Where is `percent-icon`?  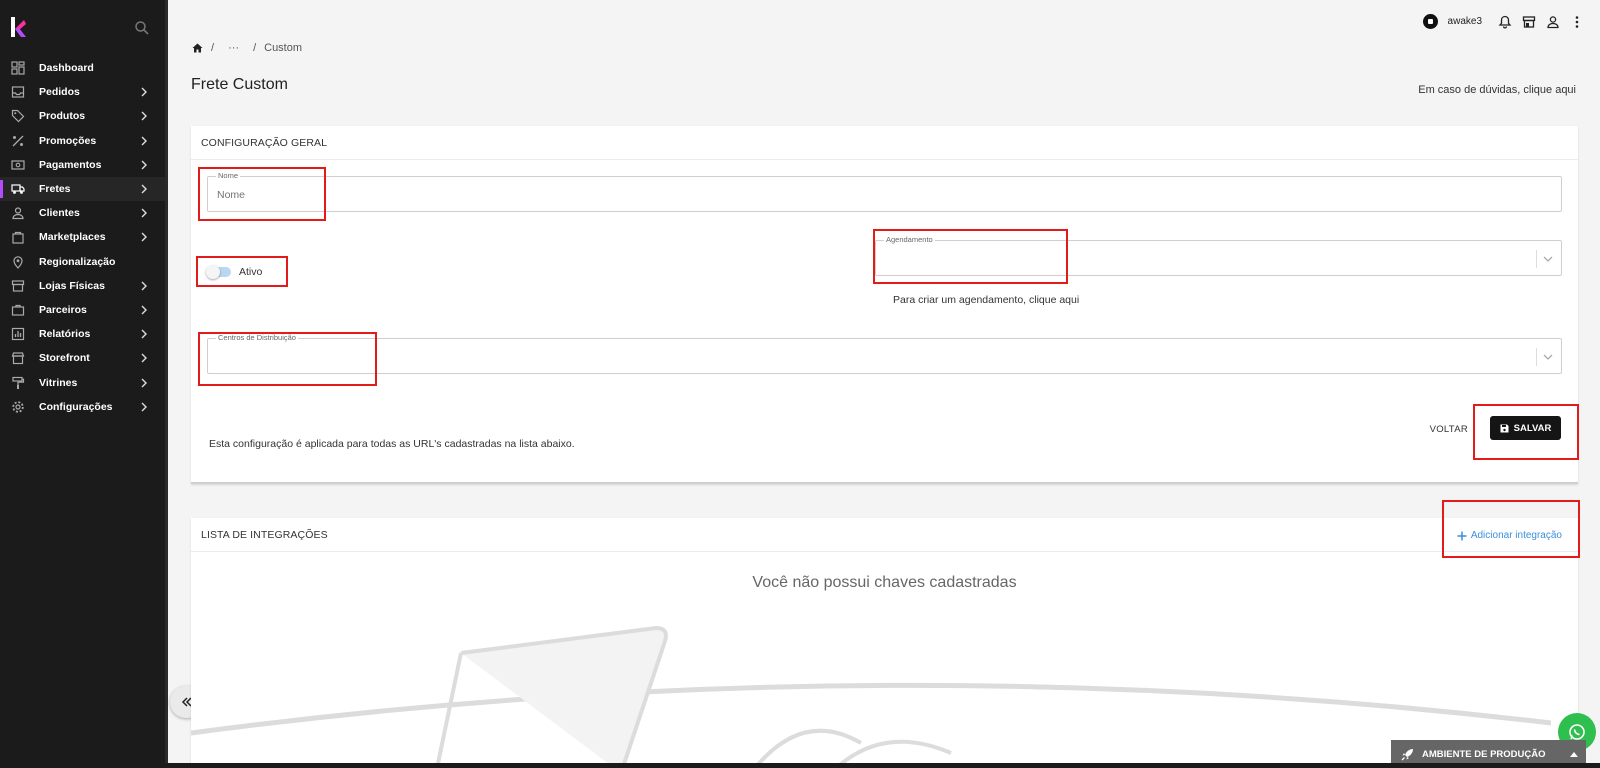
percent-icon is located at coordinates (18, 141).